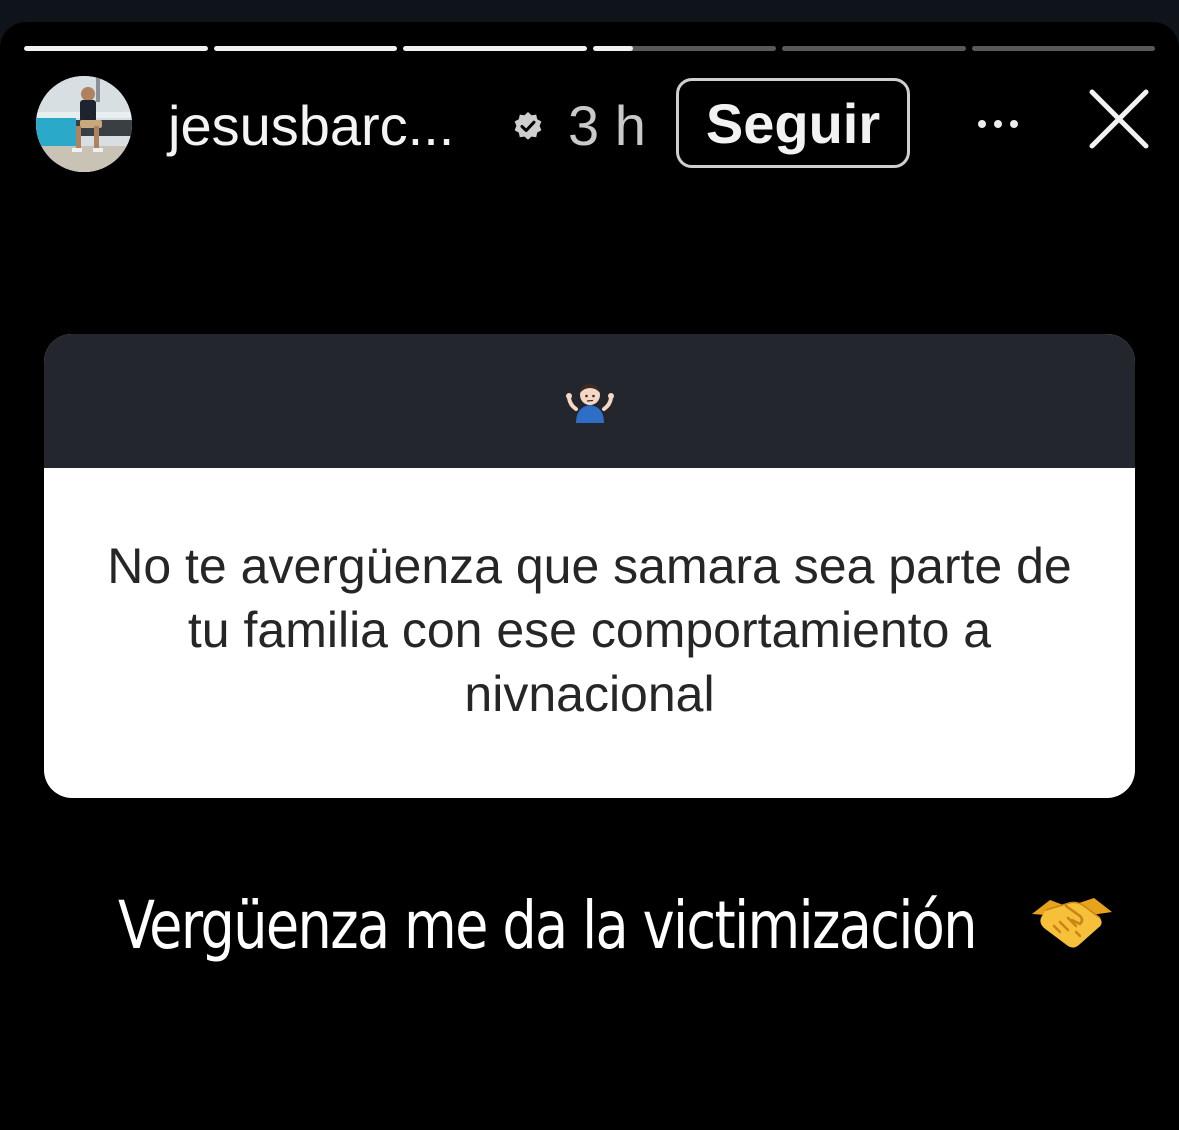 The image size is (1179, 1130). What do you see at coordinates (1072, 923) in the screenshot?
I see `handshake-emoji` at bounding box center [1072, 923].